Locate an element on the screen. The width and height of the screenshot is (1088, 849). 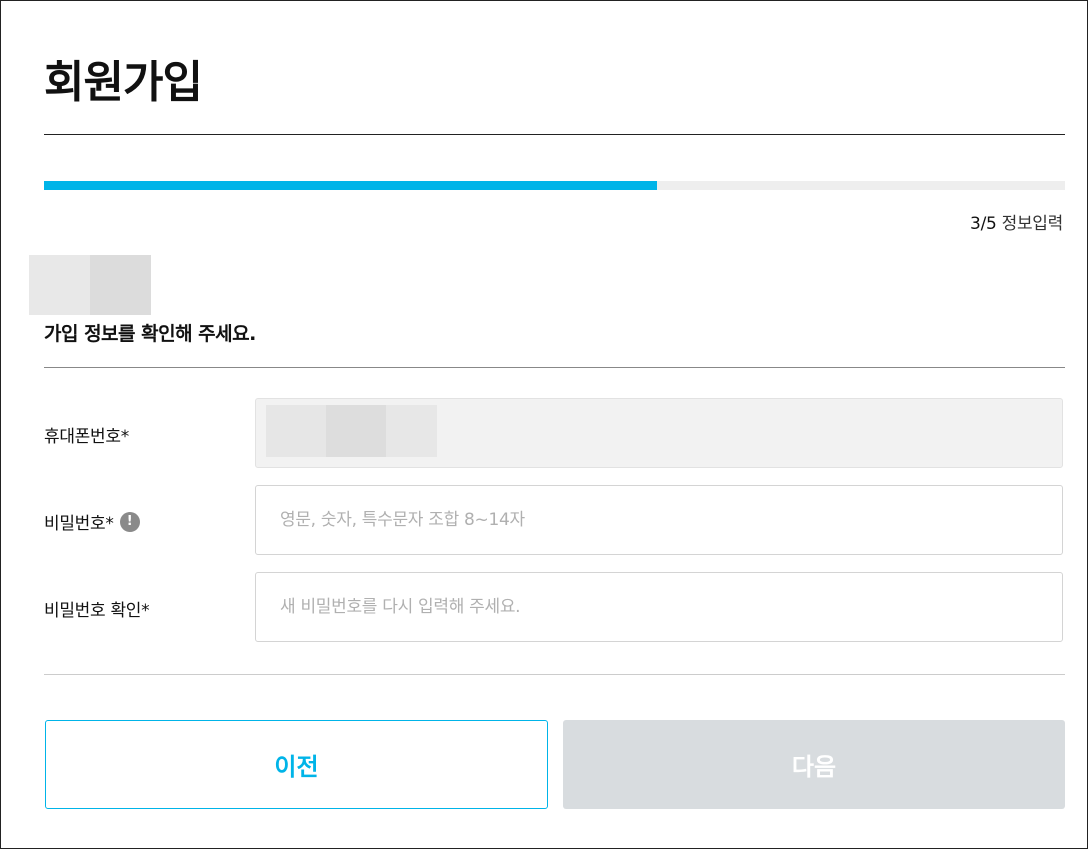
section-divider is located at coordinates (554, 367).